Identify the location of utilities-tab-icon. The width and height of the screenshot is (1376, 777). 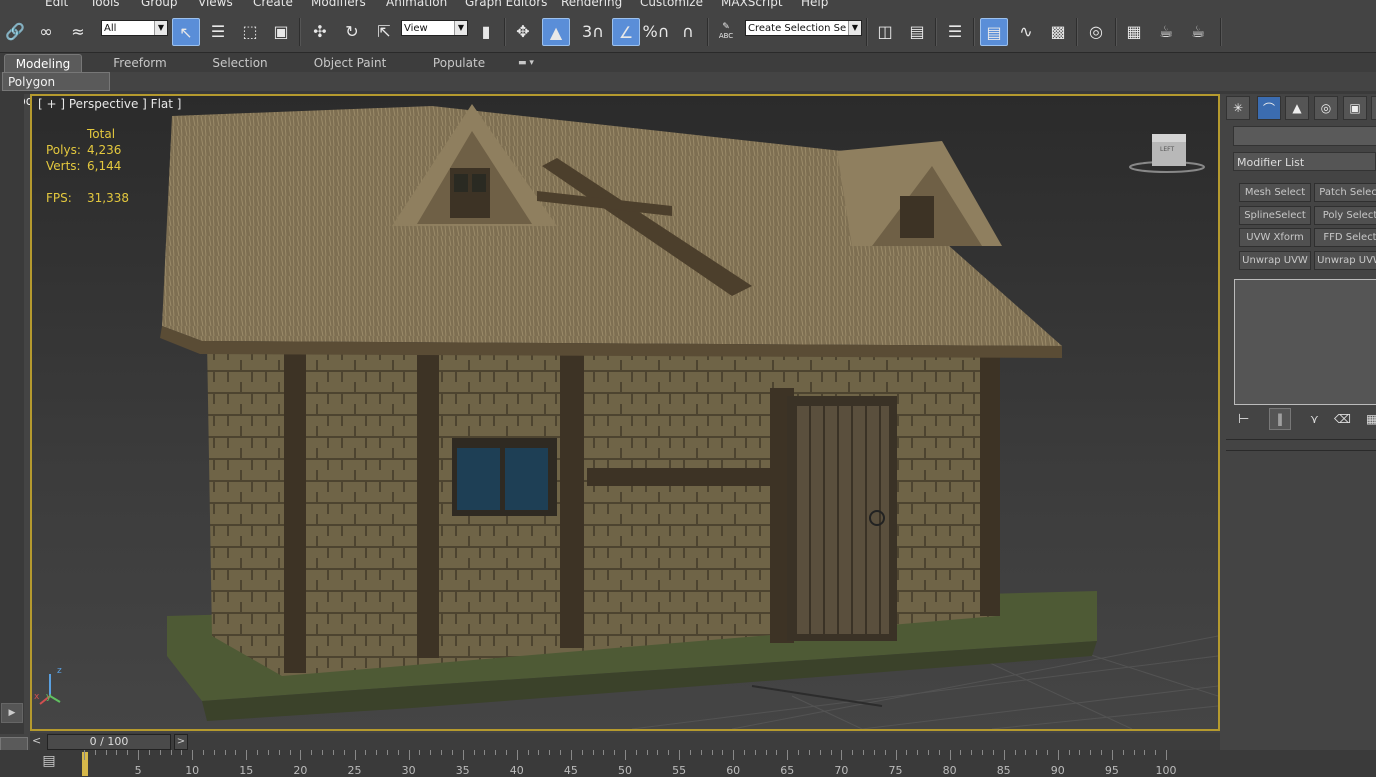
(1373, 108).